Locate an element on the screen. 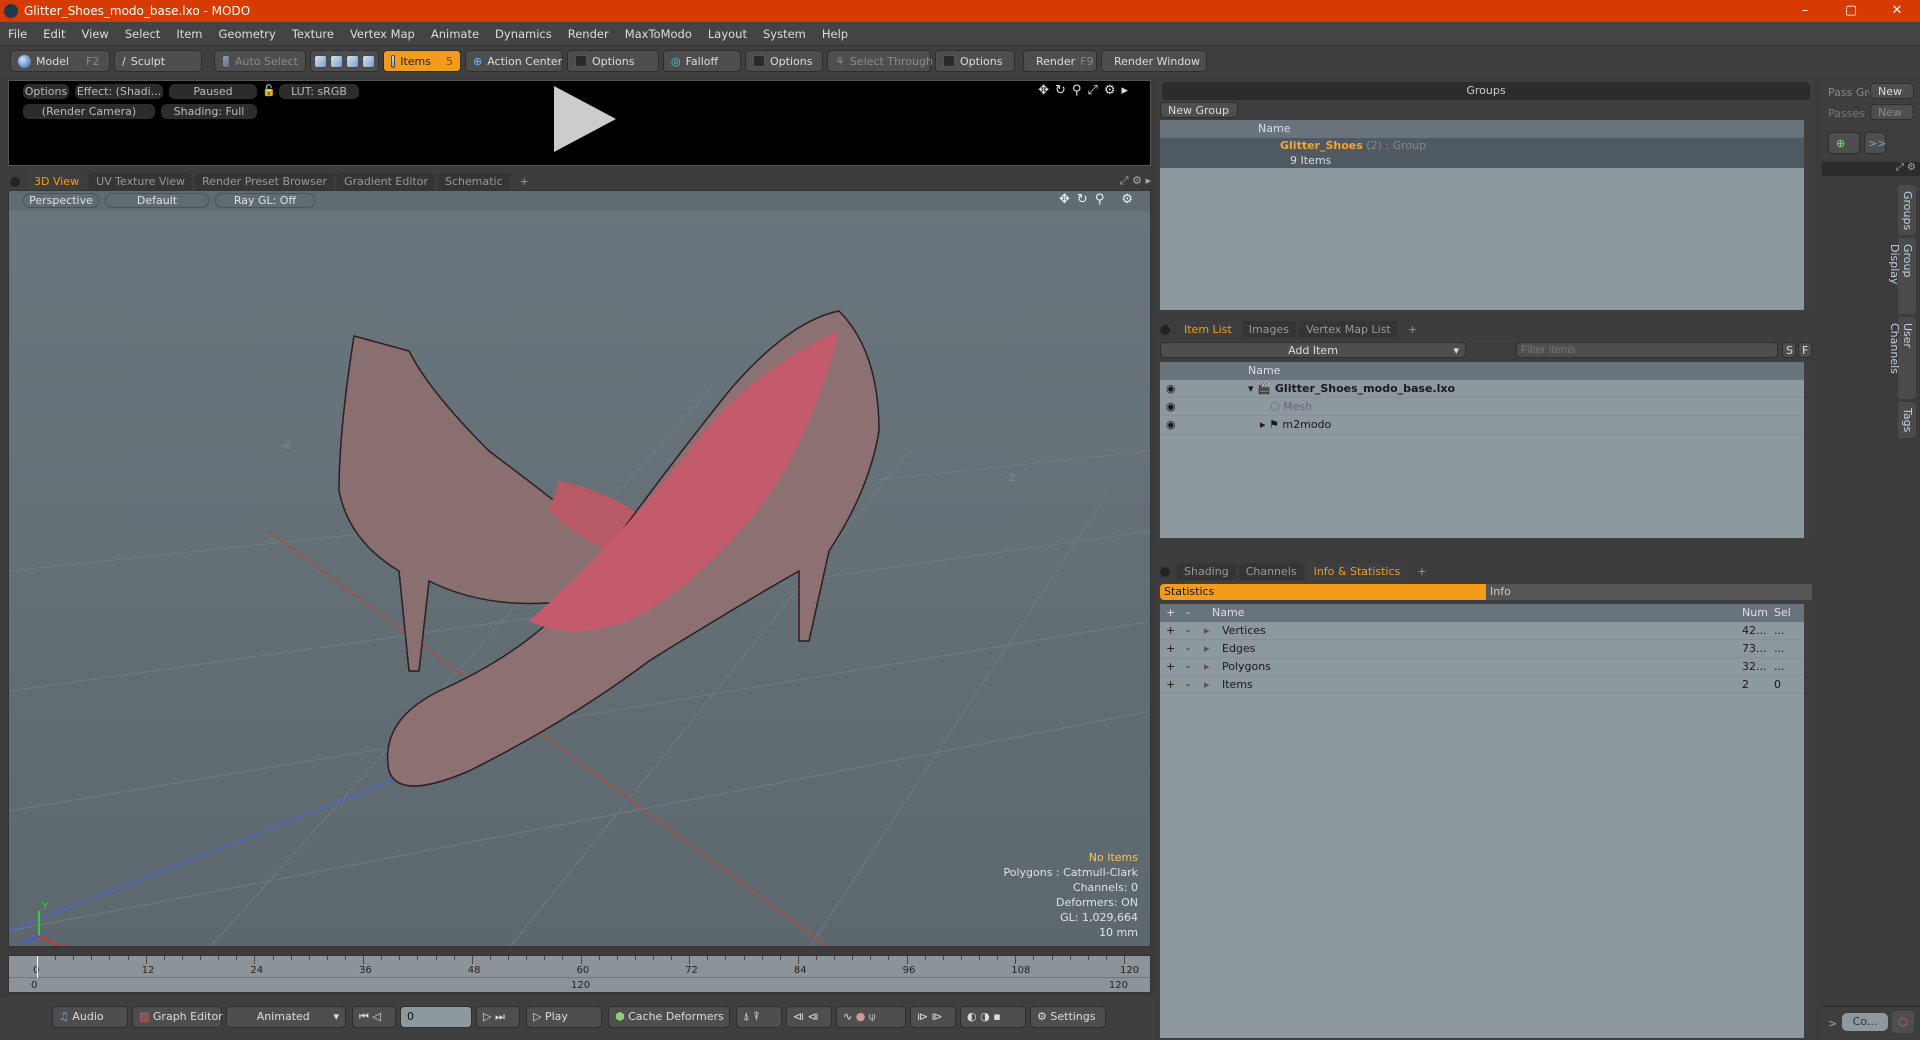 The width and height of the screenshot is (1920, 1040). action-center-button: ⊕ Action Center is located at coordinates (514, 61).